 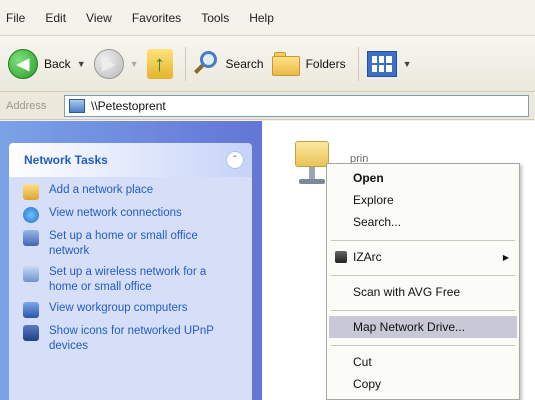 I want to click on task-setup-home-network: Set up a home or small office network, so click(x=130, y=244).